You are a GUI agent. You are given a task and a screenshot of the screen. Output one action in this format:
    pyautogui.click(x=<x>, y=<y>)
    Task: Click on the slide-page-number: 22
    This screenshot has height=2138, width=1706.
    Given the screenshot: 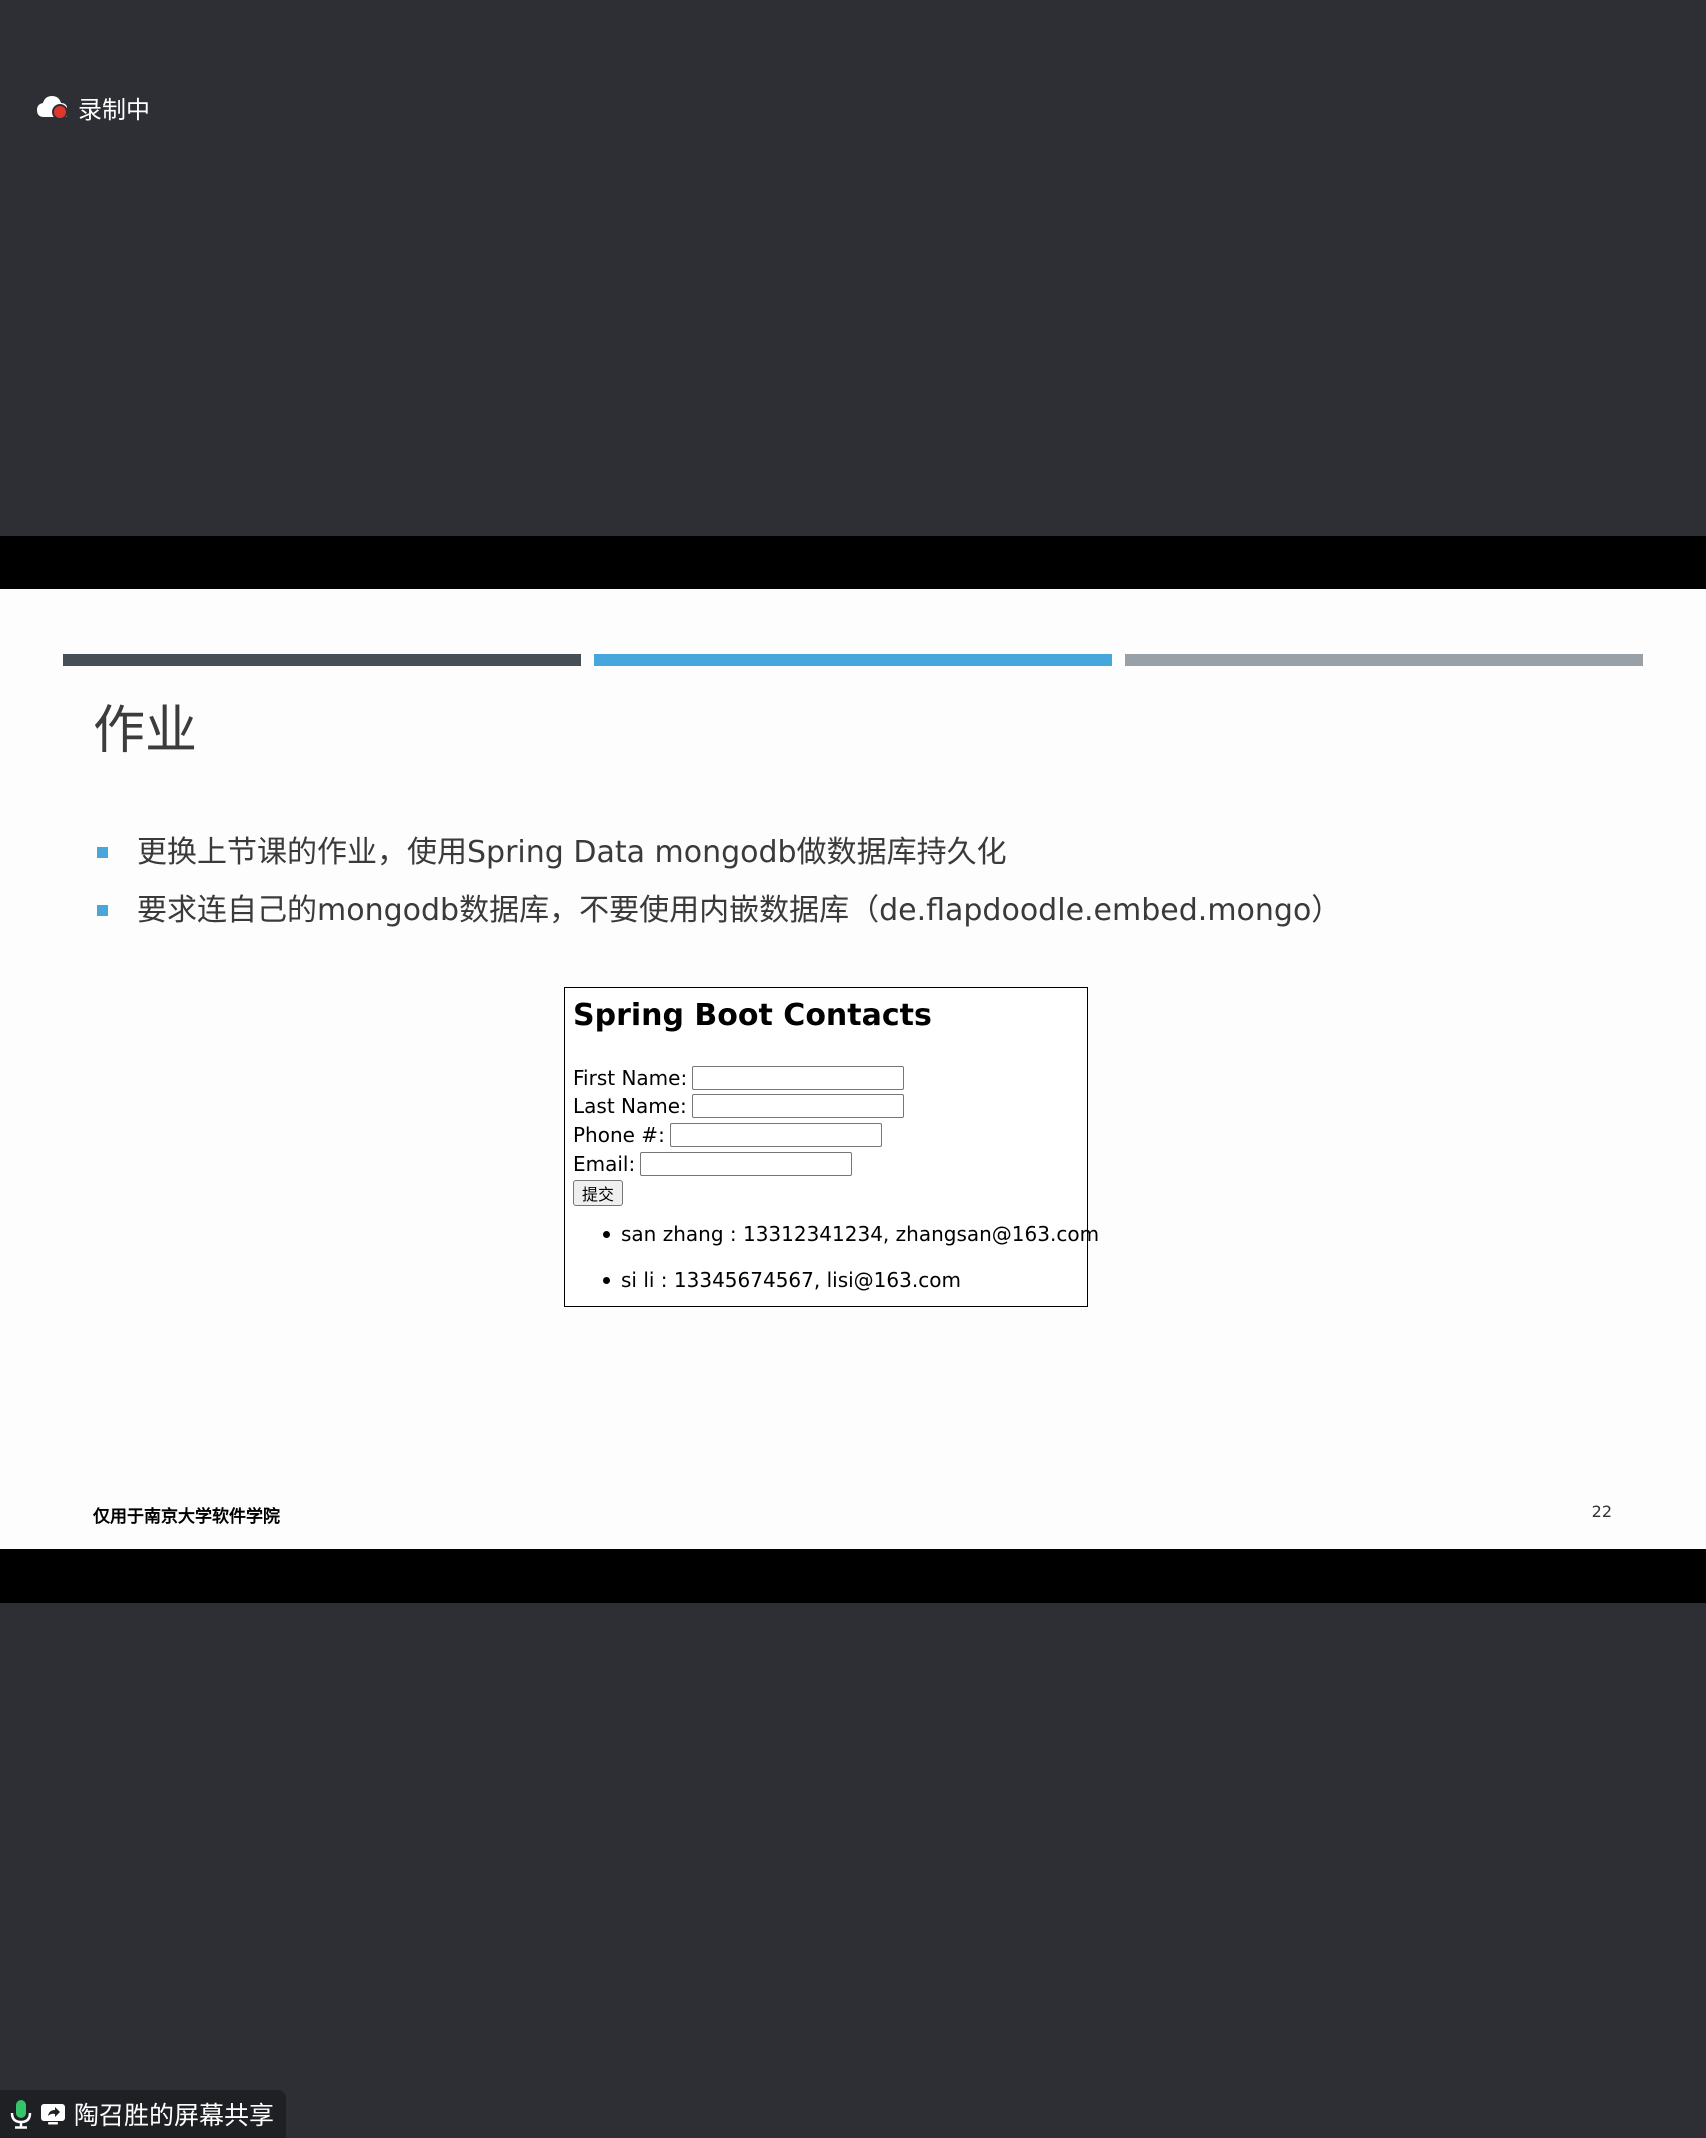 What is the action you would take?
    pyautogui.click(x=1601, y=1511)
    